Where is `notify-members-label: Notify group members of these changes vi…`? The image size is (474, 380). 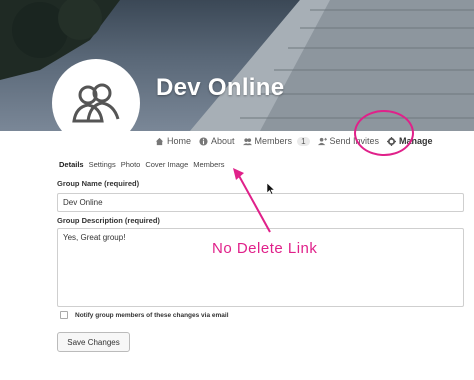
notify-members-label: Notify group members of these changes vi… is located at coordinates (152, 315).